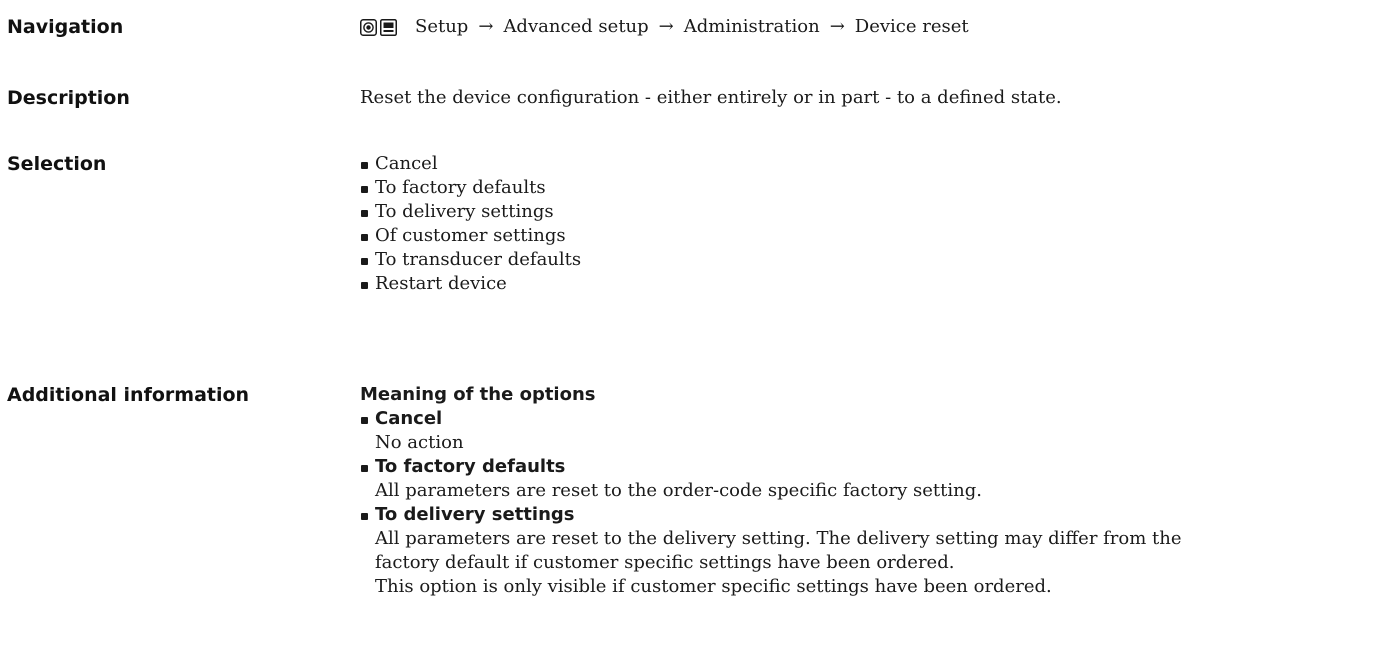  I want to click on selection-item-cancel: Cancel, so click(865, 164).